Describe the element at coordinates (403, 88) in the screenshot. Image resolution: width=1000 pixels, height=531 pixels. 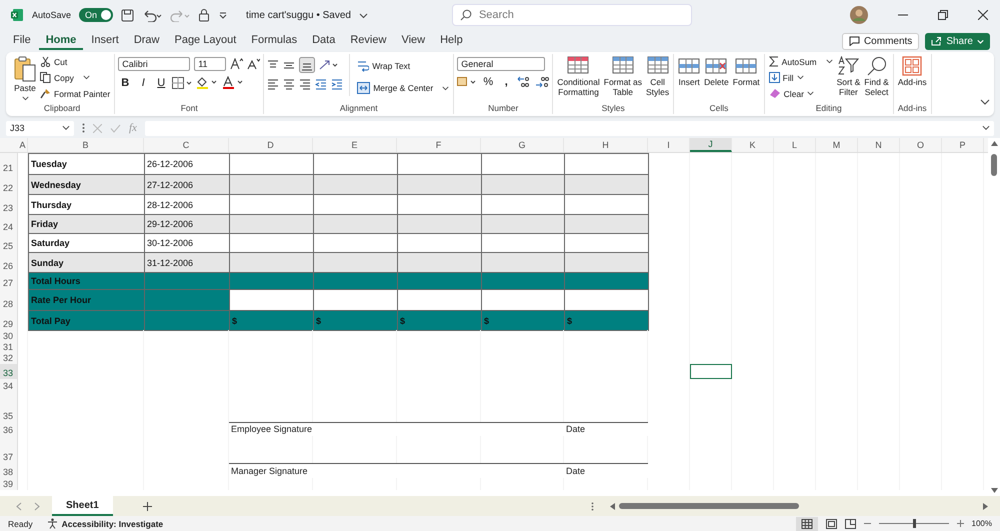
I see `merge-center-button: Merge & Center` at that location.